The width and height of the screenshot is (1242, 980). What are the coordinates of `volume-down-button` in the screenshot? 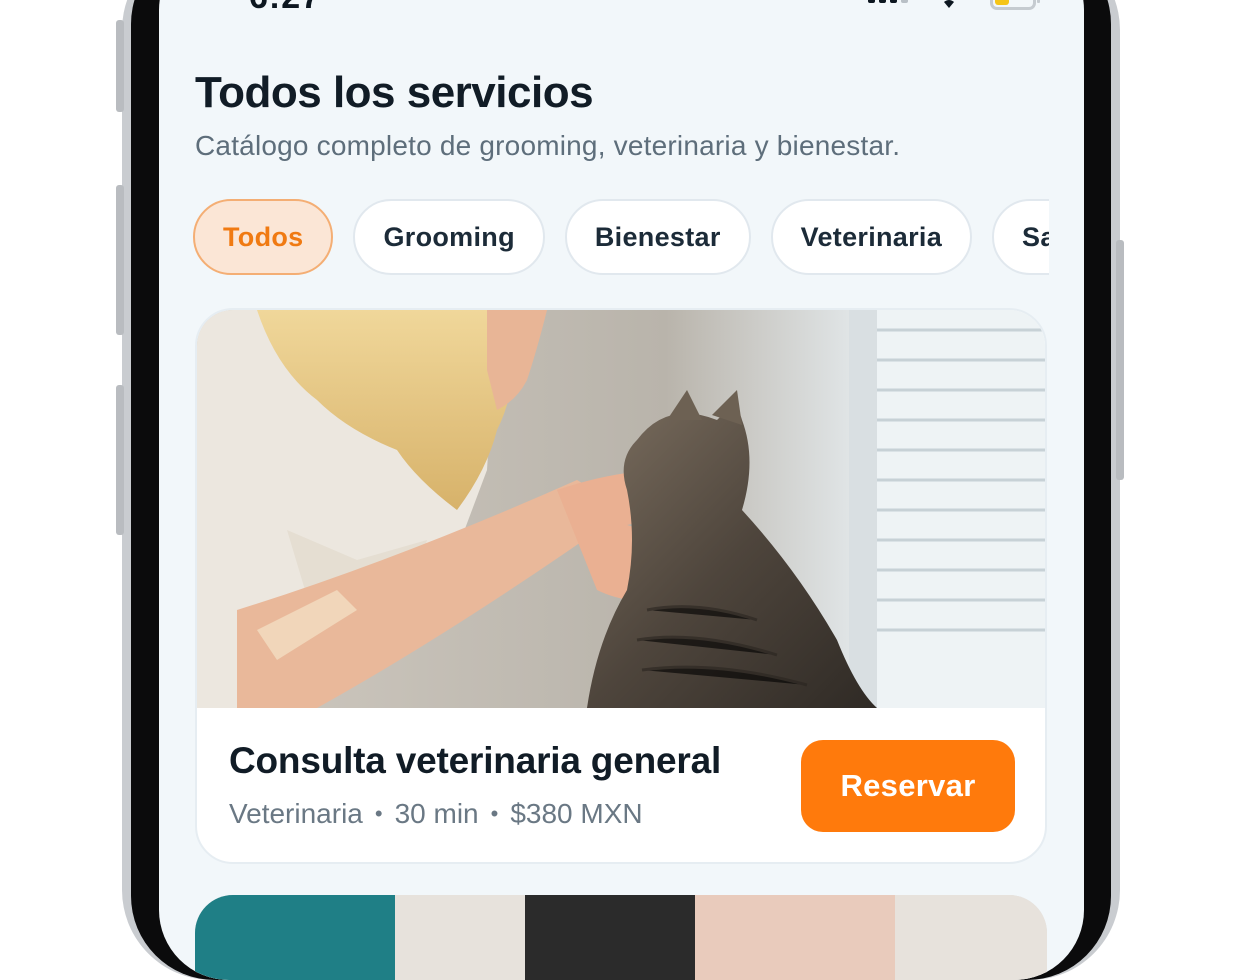 It's located at (120, 460).